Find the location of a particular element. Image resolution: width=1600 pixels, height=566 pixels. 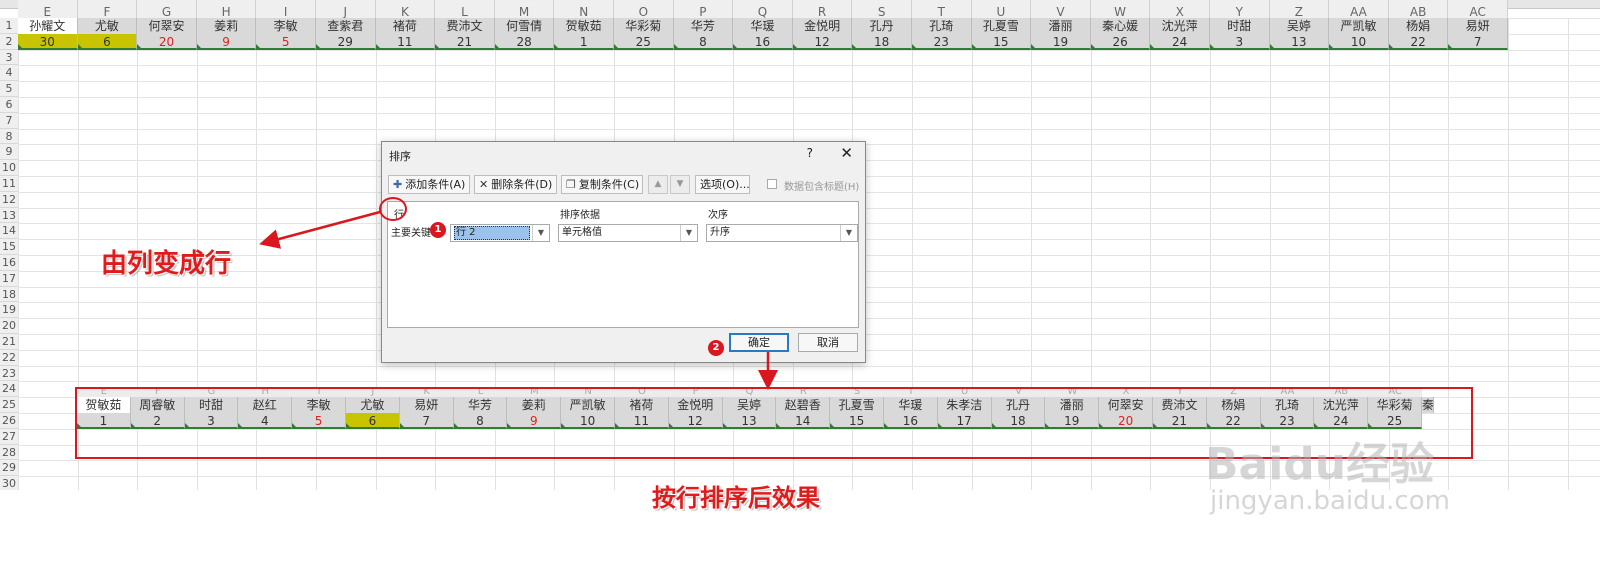

sort-condition-list: 行 排序依据 次序 主要关键字 行 2 ▼ 单元格值 ▼ 升序 ▼ is located at coordinates (623, 264).